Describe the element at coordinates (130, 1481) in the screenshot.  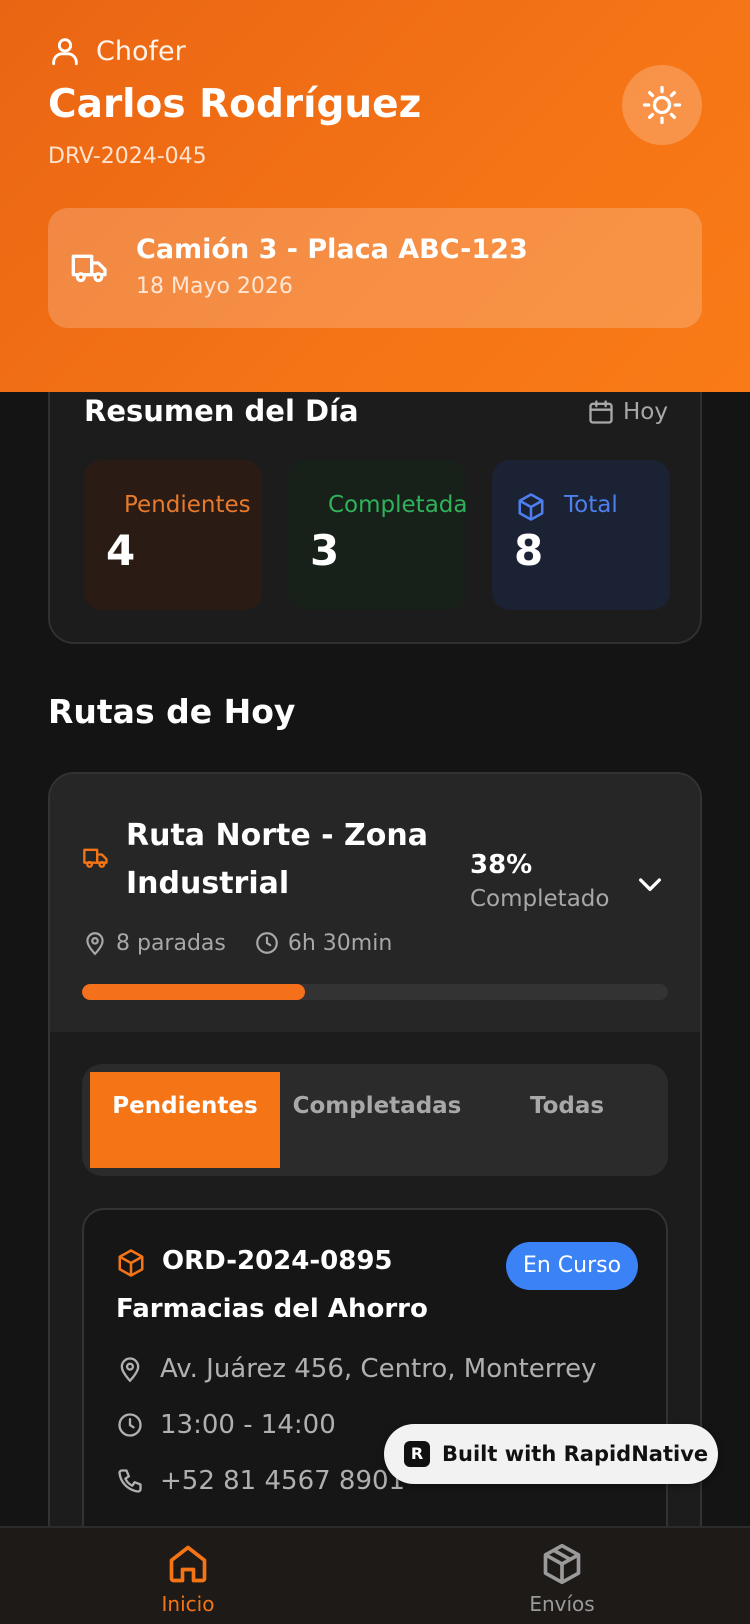
I see `phone-icon` at that location.